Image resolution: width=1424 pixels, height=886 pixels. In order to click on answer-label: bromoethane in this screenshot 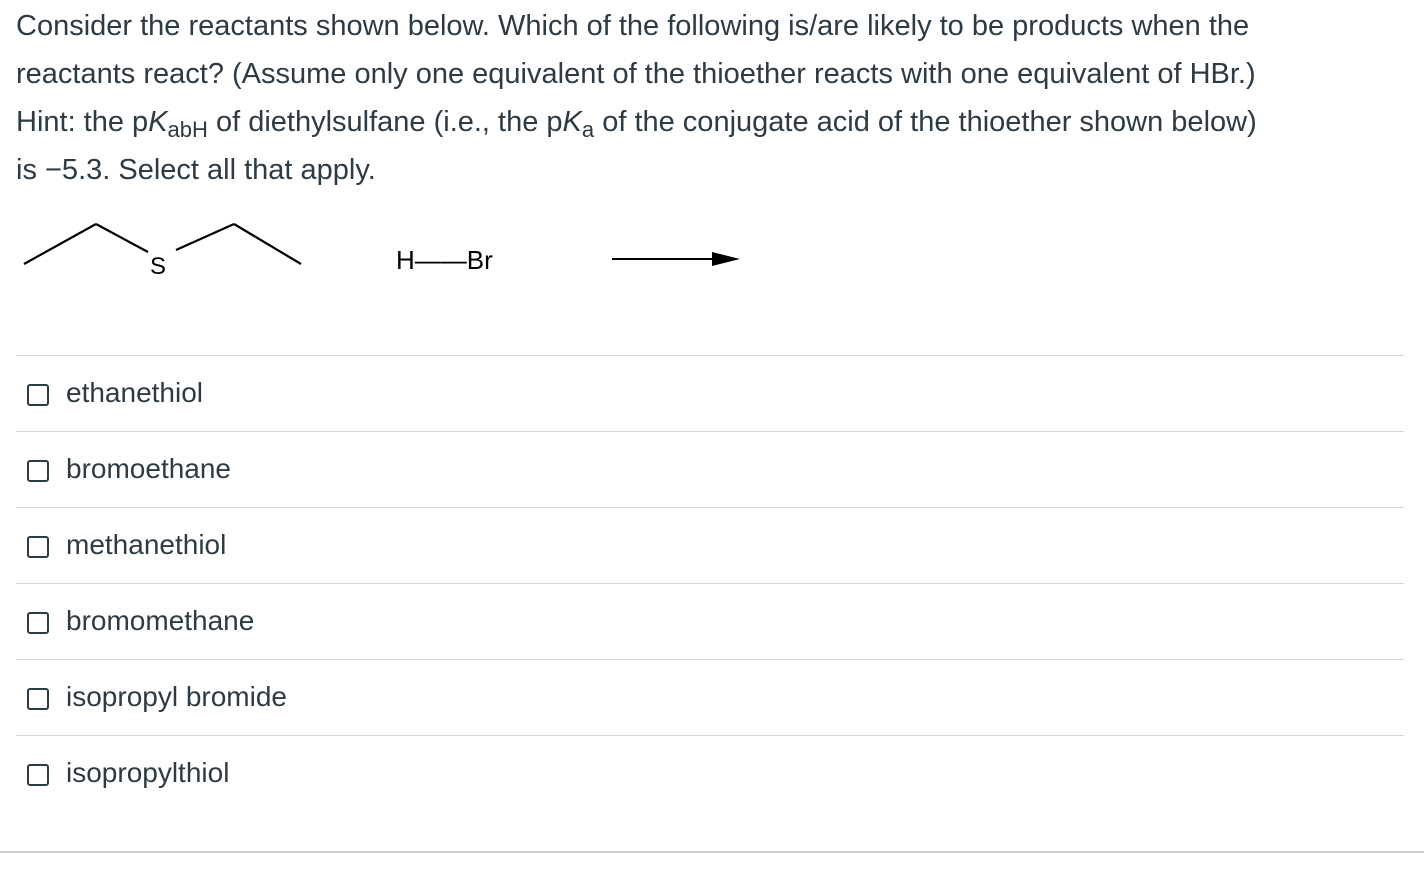, I will do `click(149, 468)`.